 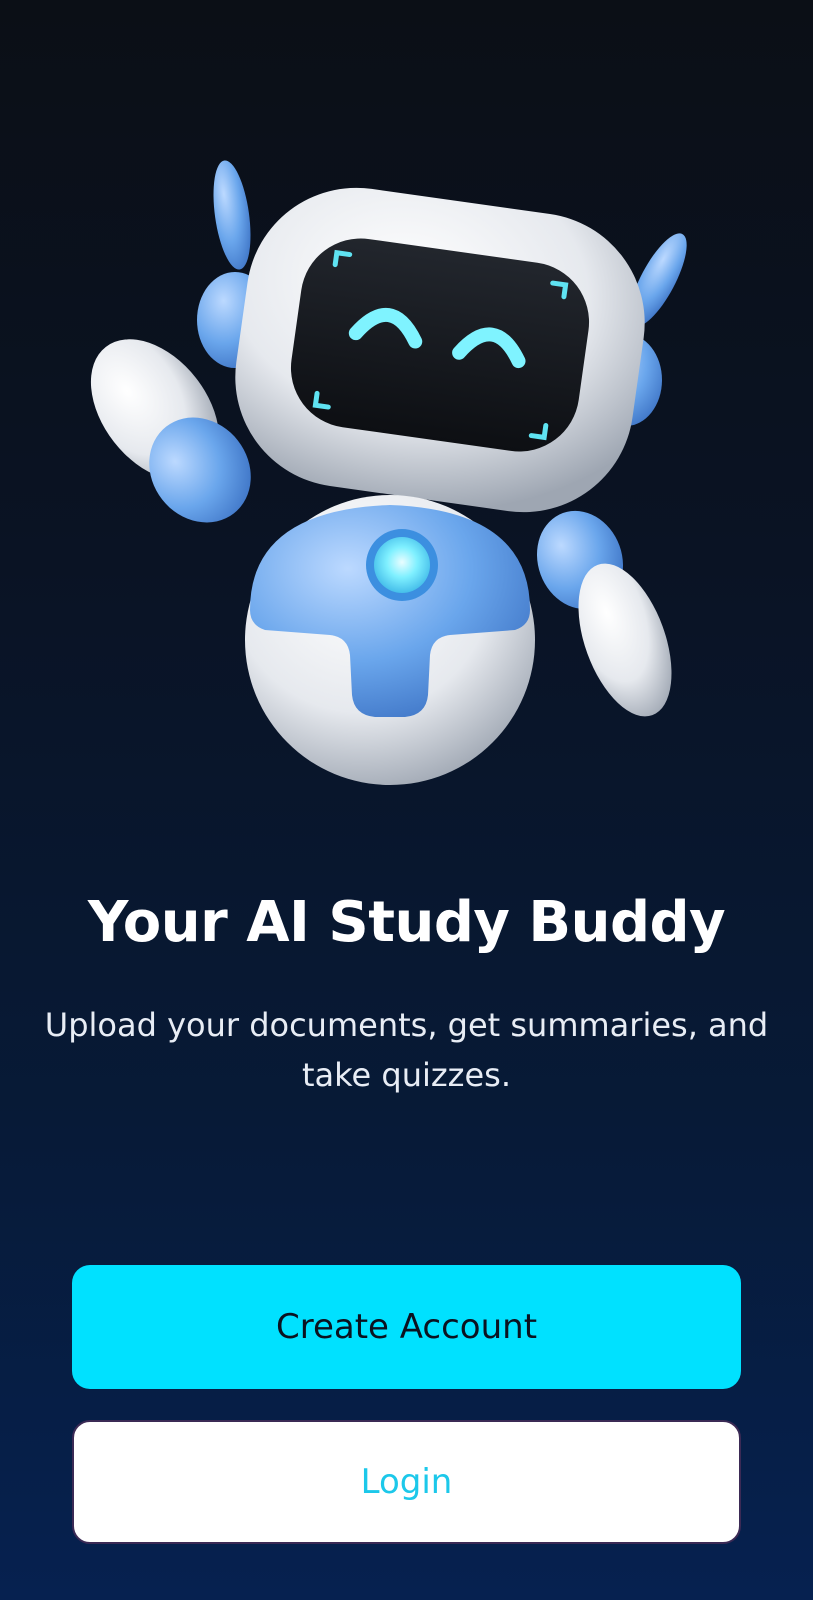 I want to click on login-button-label: Login, so click(x=406, y=1482).